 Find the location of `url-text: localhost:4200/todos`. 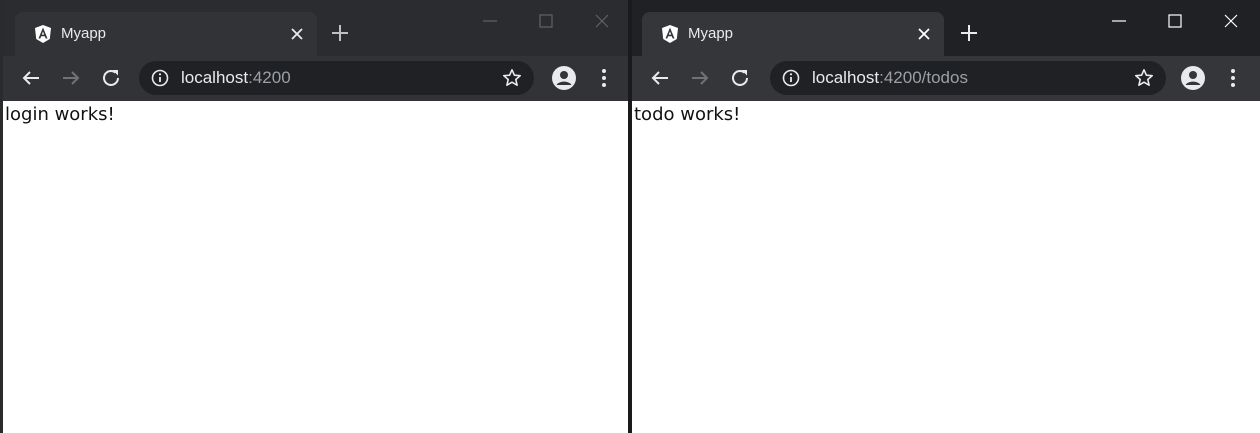

url-text: localhost:4200/todos is located at coordinates (890, 78).